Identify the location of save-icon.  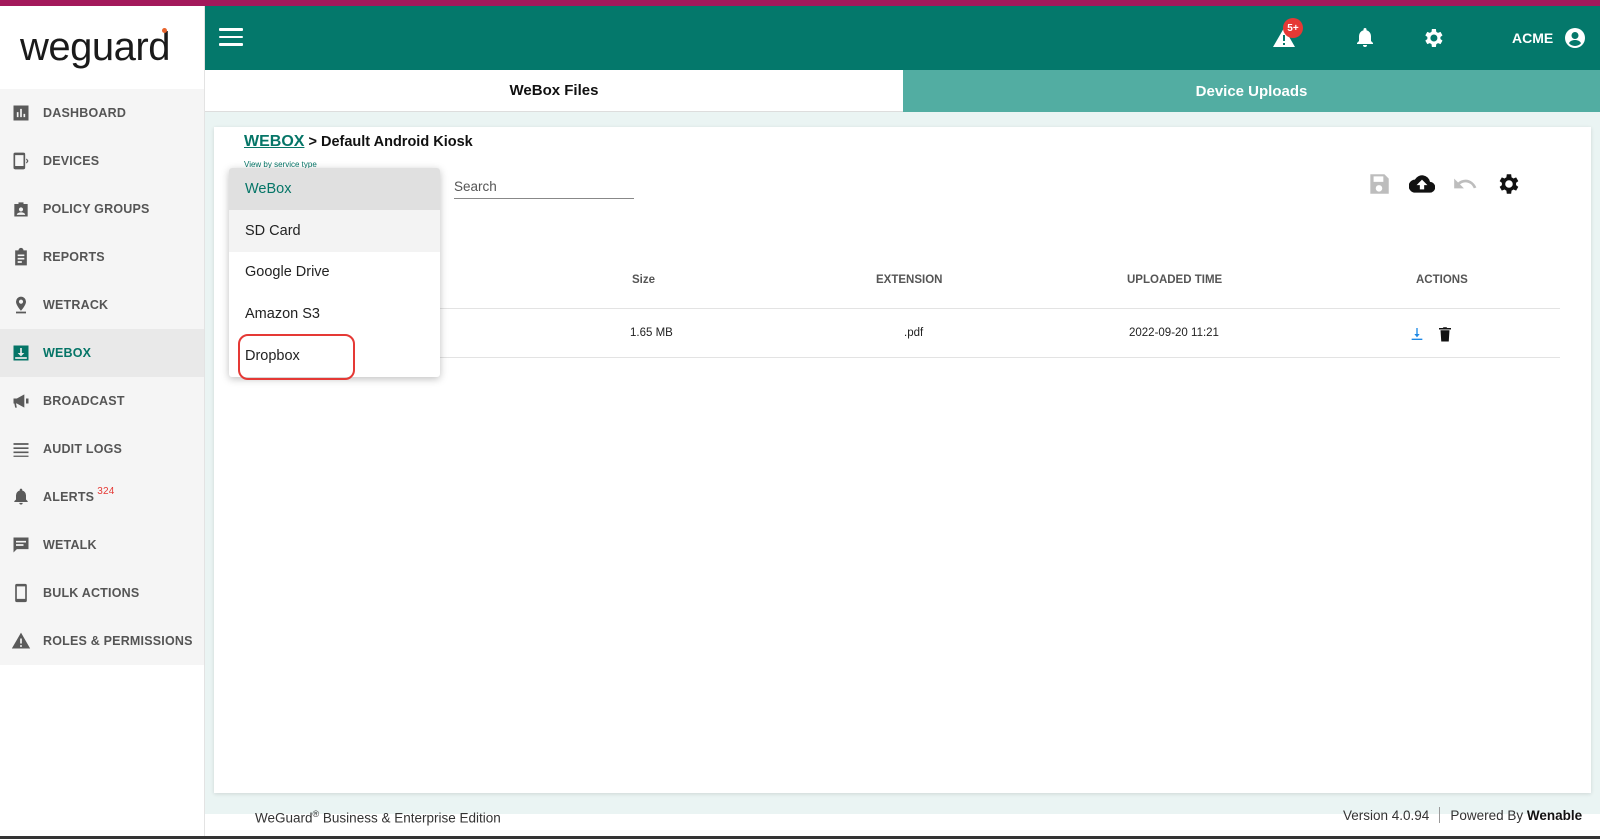
(1379, 184).